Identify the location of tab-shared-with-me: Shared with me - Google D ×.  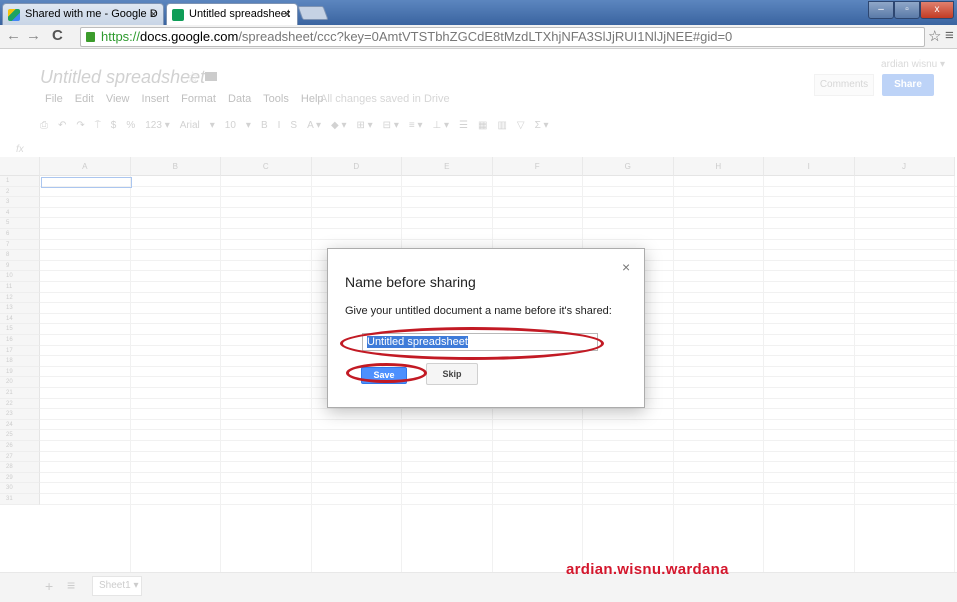
(83, 14).